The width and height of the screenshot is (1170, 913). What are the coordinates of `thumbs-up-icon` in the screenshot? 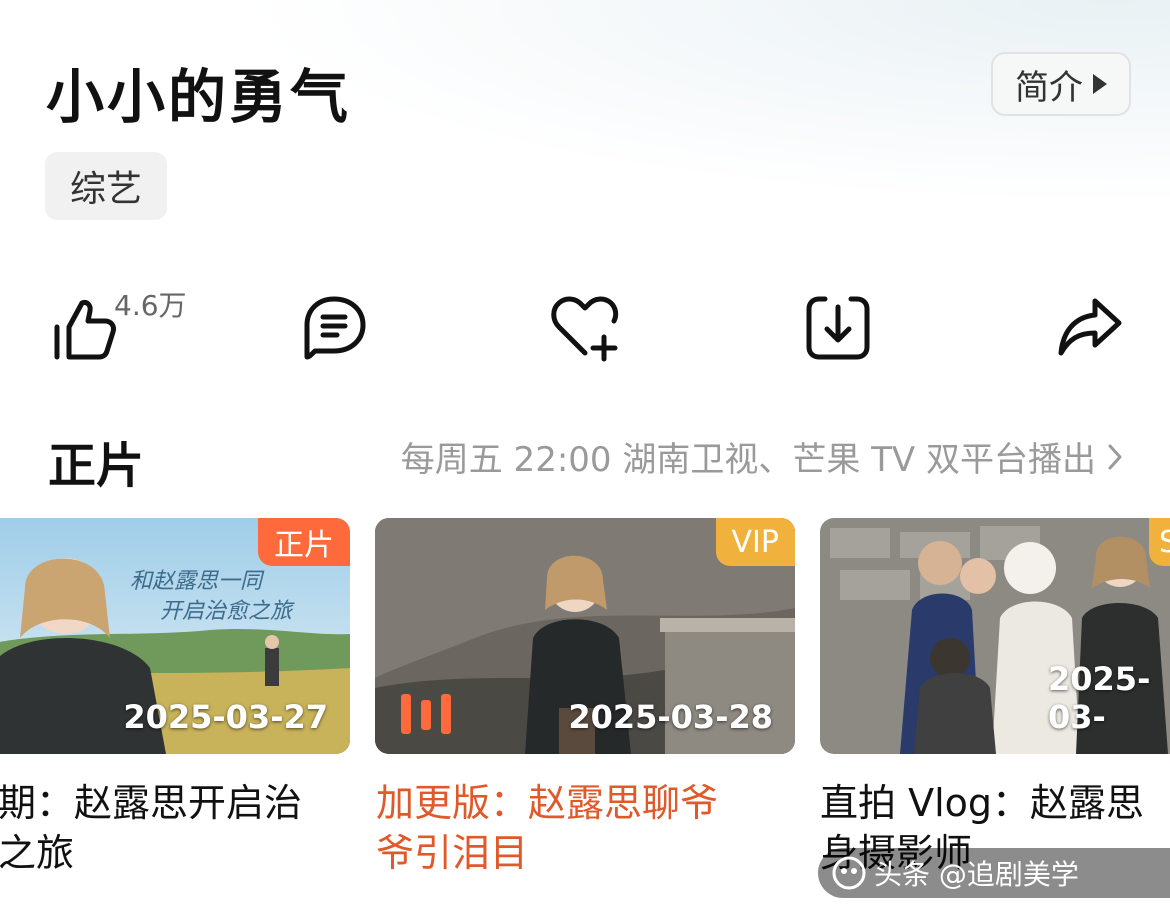 It's located at (85, 330).